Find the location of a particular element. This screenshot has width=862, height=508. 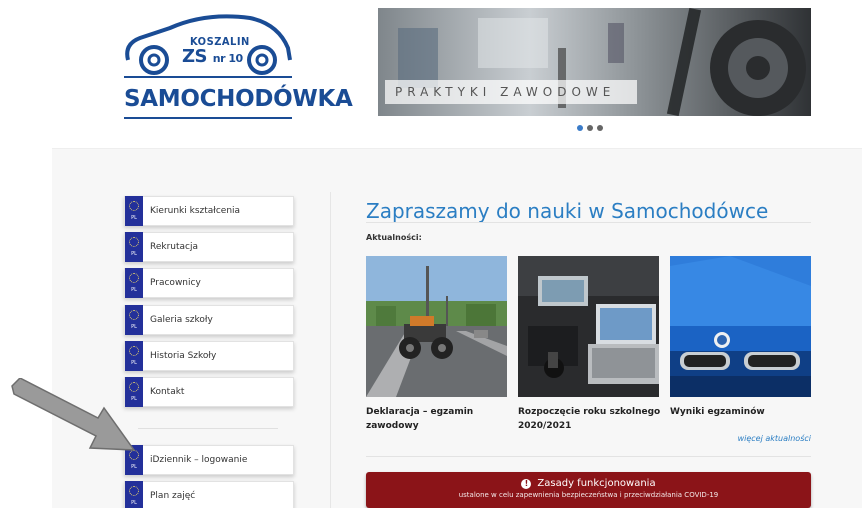

school-logo: KOSZALIN ZS nr 10 SAMOCHODÓWKA is located at coordinates (235, 66).